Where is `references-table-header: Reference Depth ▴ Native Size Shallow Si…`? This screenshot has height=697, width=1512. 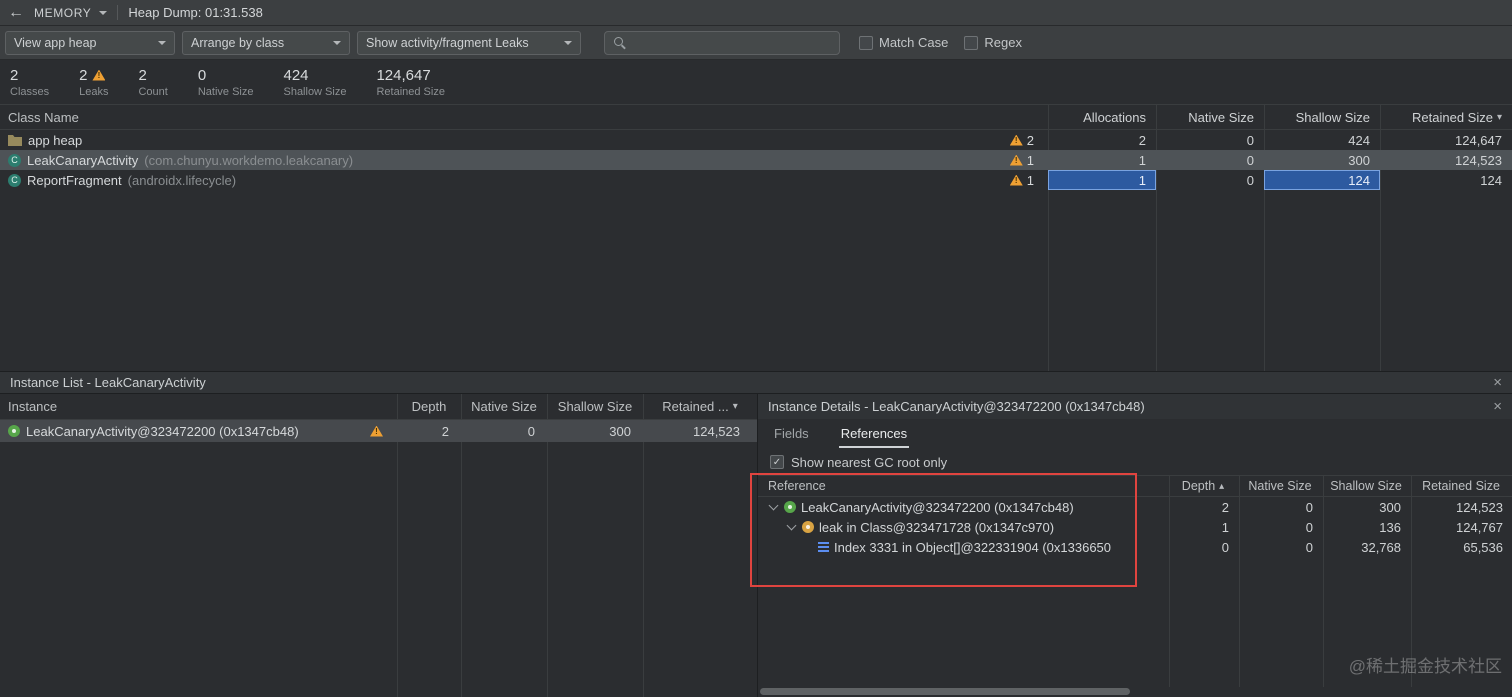 references-table-header: Reference Depth ▴ Native Size Shallow Si… is located at coordinates (1135, 486).